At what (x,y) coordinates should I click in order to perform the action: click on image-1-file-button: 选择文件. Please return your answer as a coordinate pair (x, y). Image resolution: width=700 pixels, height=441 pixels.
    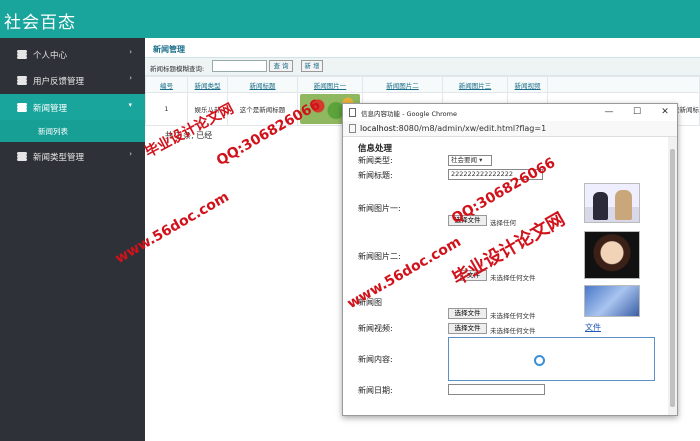
    Looking at the image, I should click on (467, 220).